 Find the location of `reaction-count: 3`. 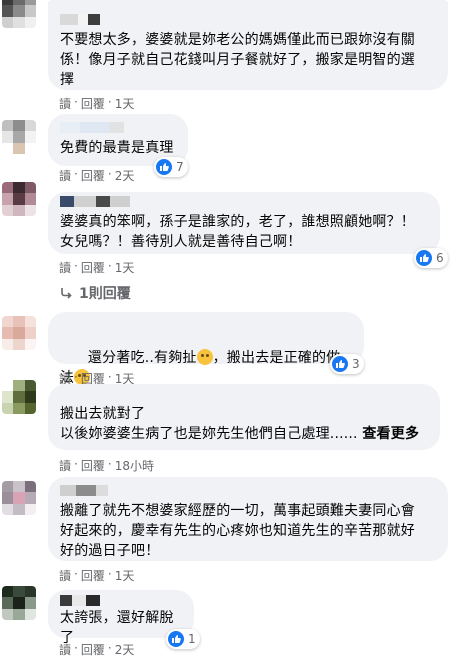

reaction-count: 3 is located at coordinates (347, 364).